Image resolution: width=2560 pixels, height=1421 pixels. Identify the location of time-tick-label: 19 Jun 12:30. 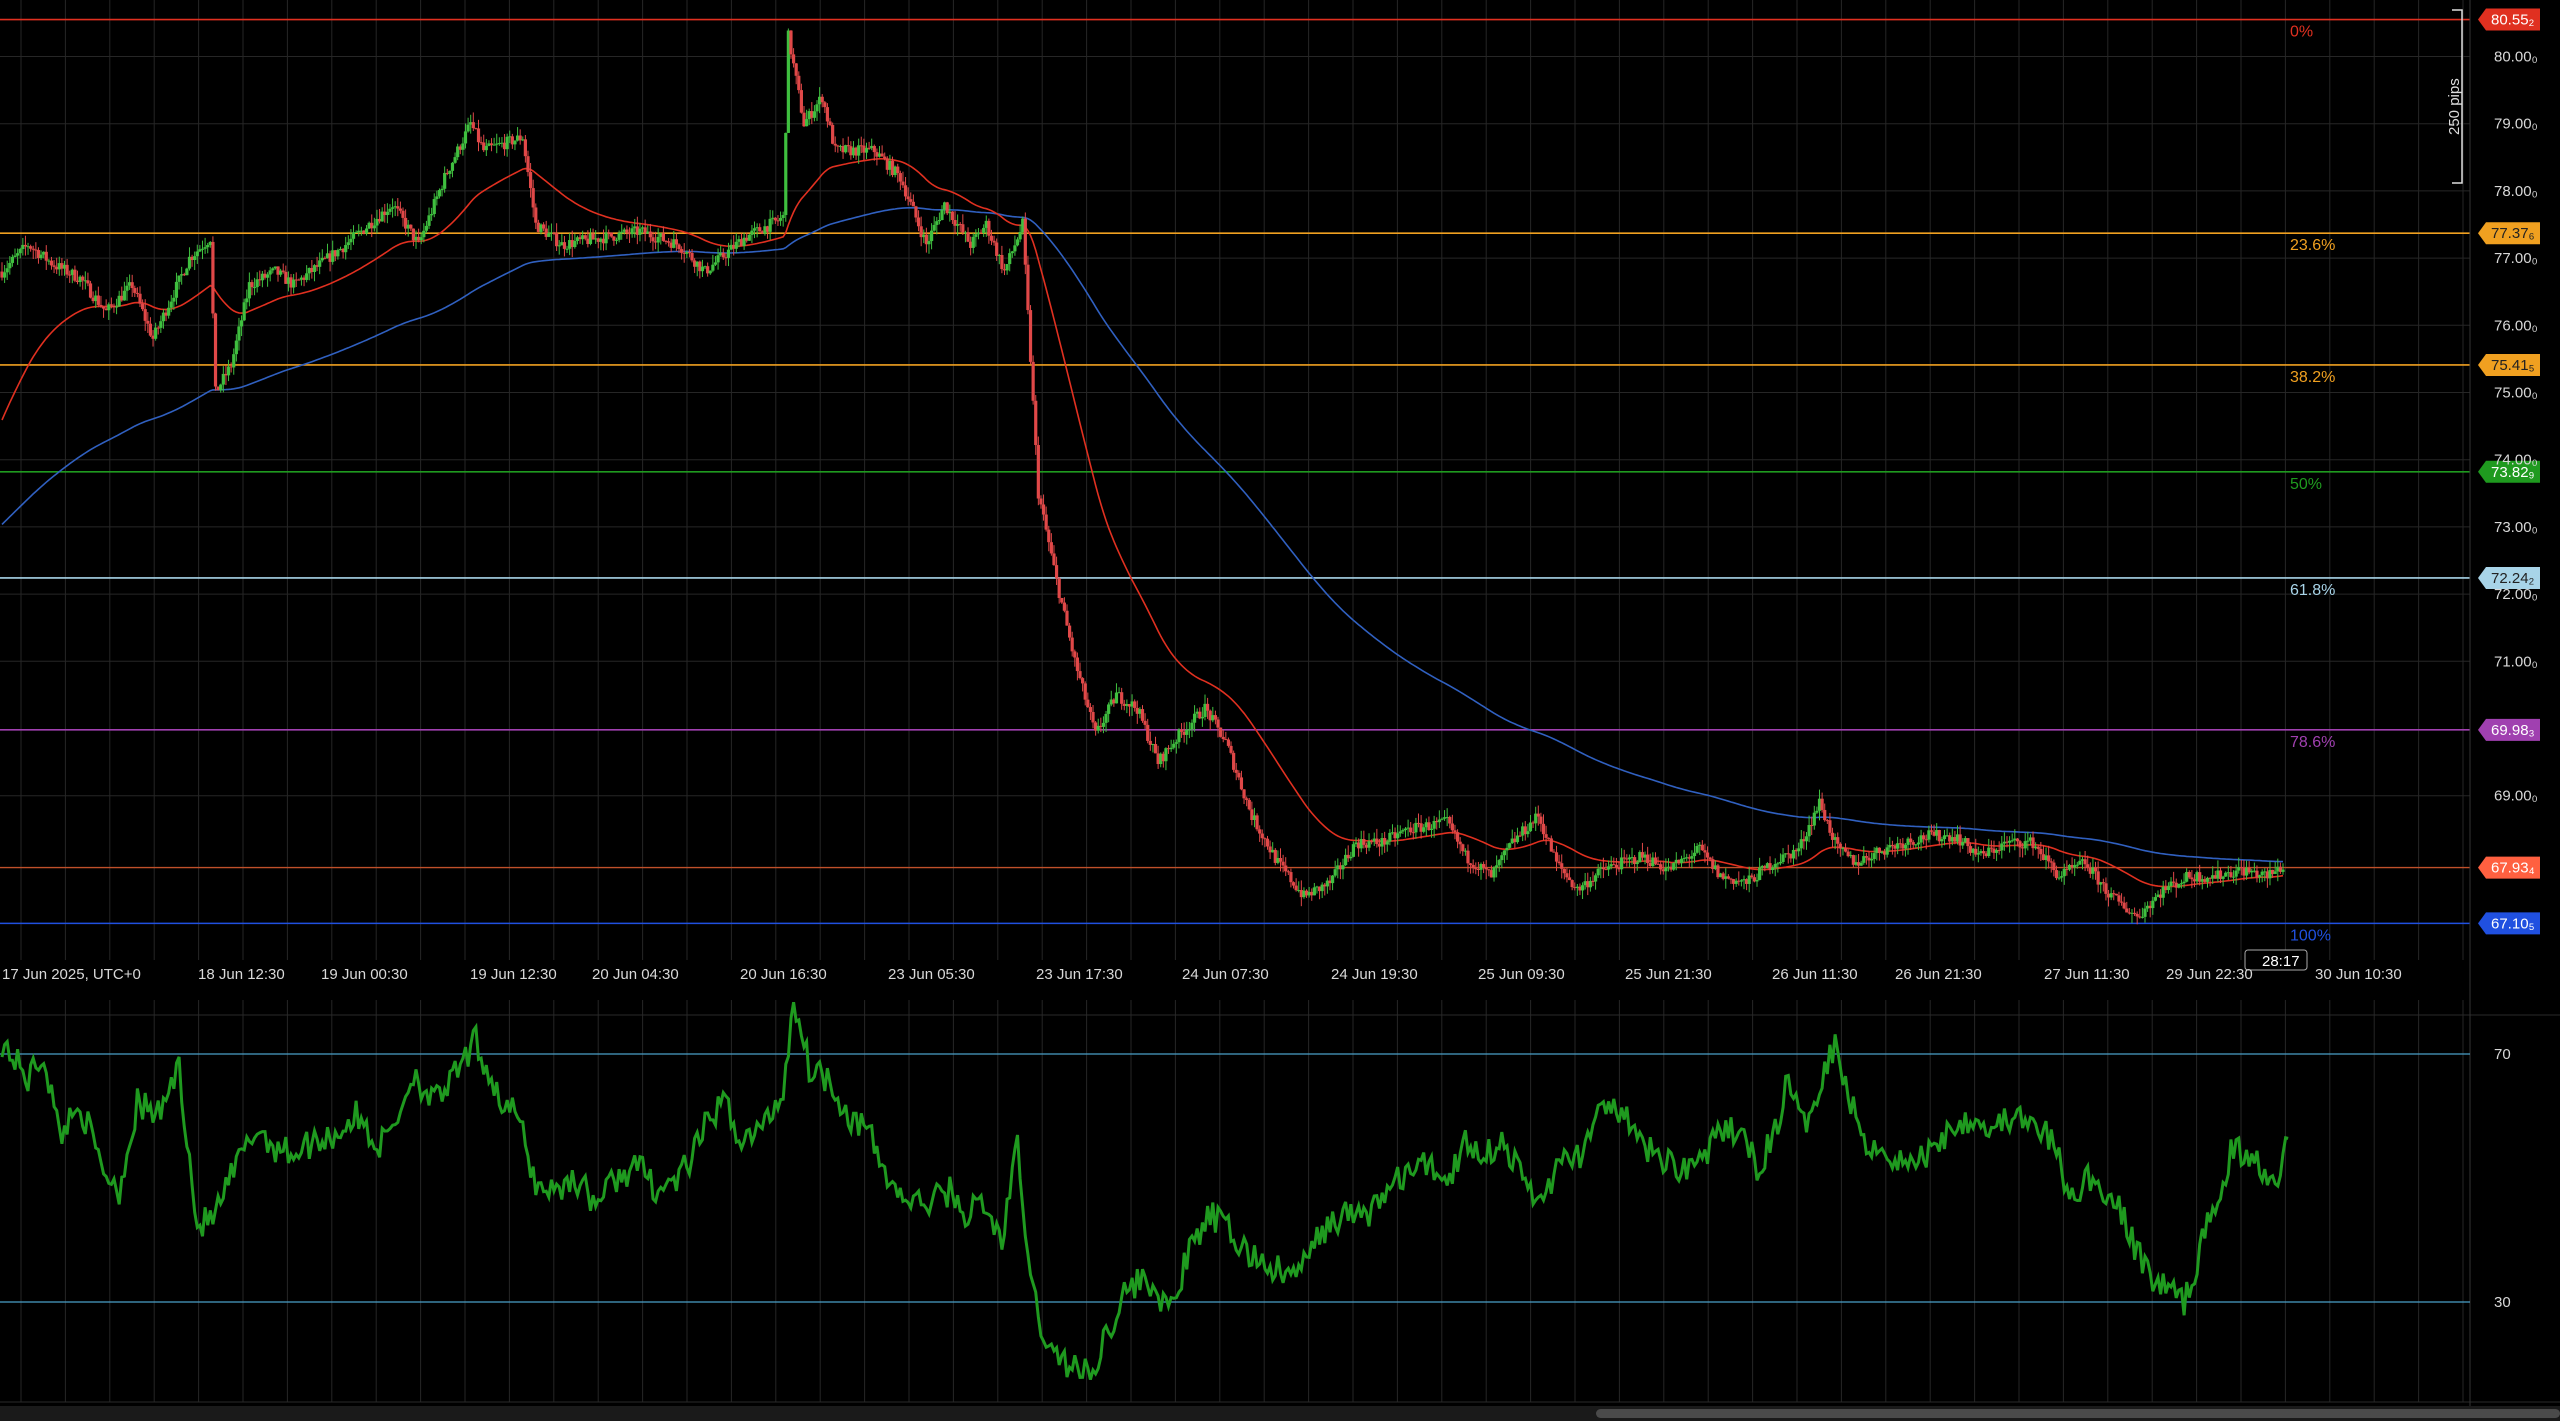
(513, 974).